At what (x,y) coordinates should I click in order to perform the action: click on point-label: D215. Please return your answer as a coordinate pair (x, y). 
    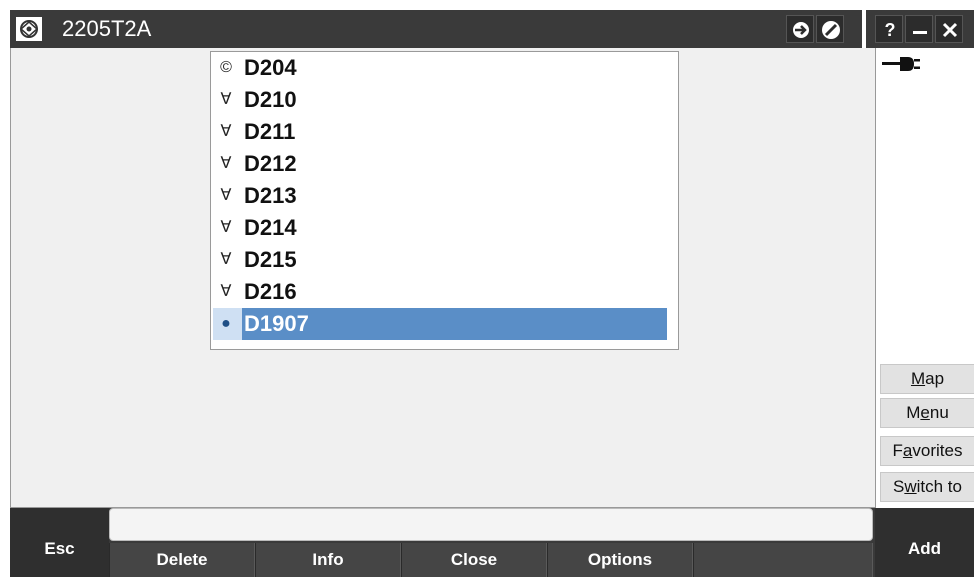
    Looking at the image, I should click on (270, 259).